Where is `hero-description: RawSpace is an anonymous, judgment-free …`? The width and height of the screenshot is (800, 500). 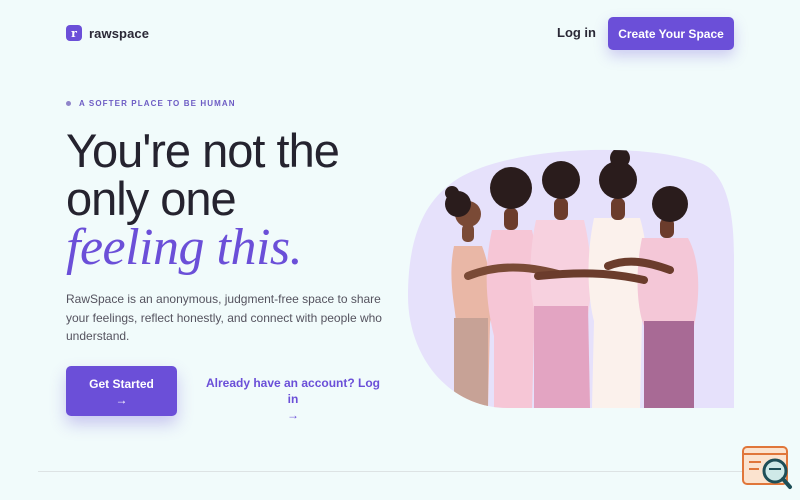 hero-description: RawSpace is an anonymous, judgment-free … is located at coordinates (224, 317).